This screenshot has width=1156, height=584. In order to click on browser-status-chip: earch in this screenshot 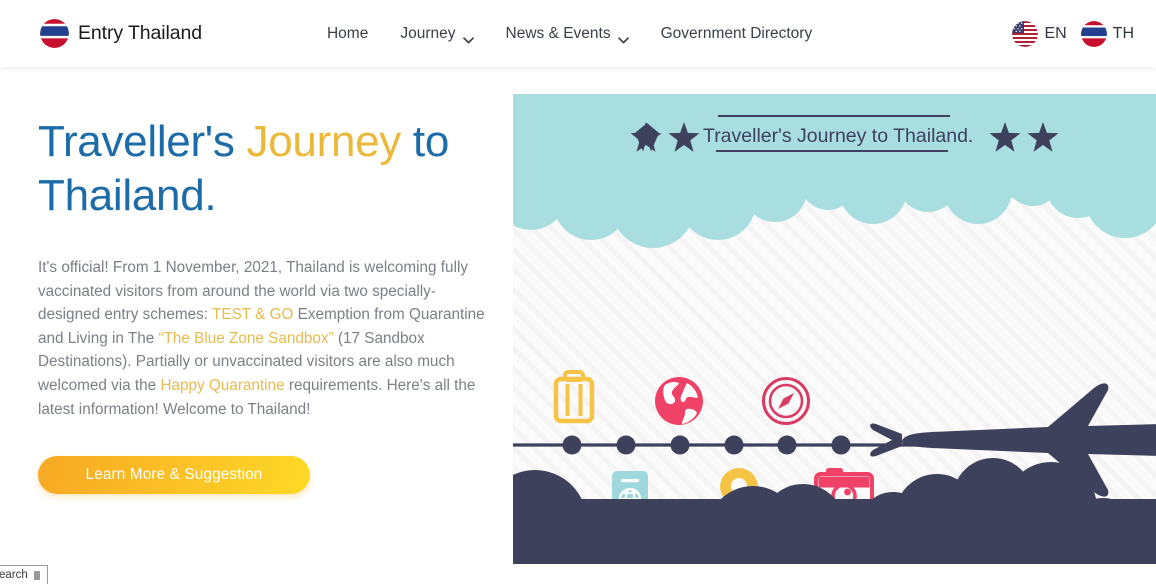, I will do `click(24, 574)`.